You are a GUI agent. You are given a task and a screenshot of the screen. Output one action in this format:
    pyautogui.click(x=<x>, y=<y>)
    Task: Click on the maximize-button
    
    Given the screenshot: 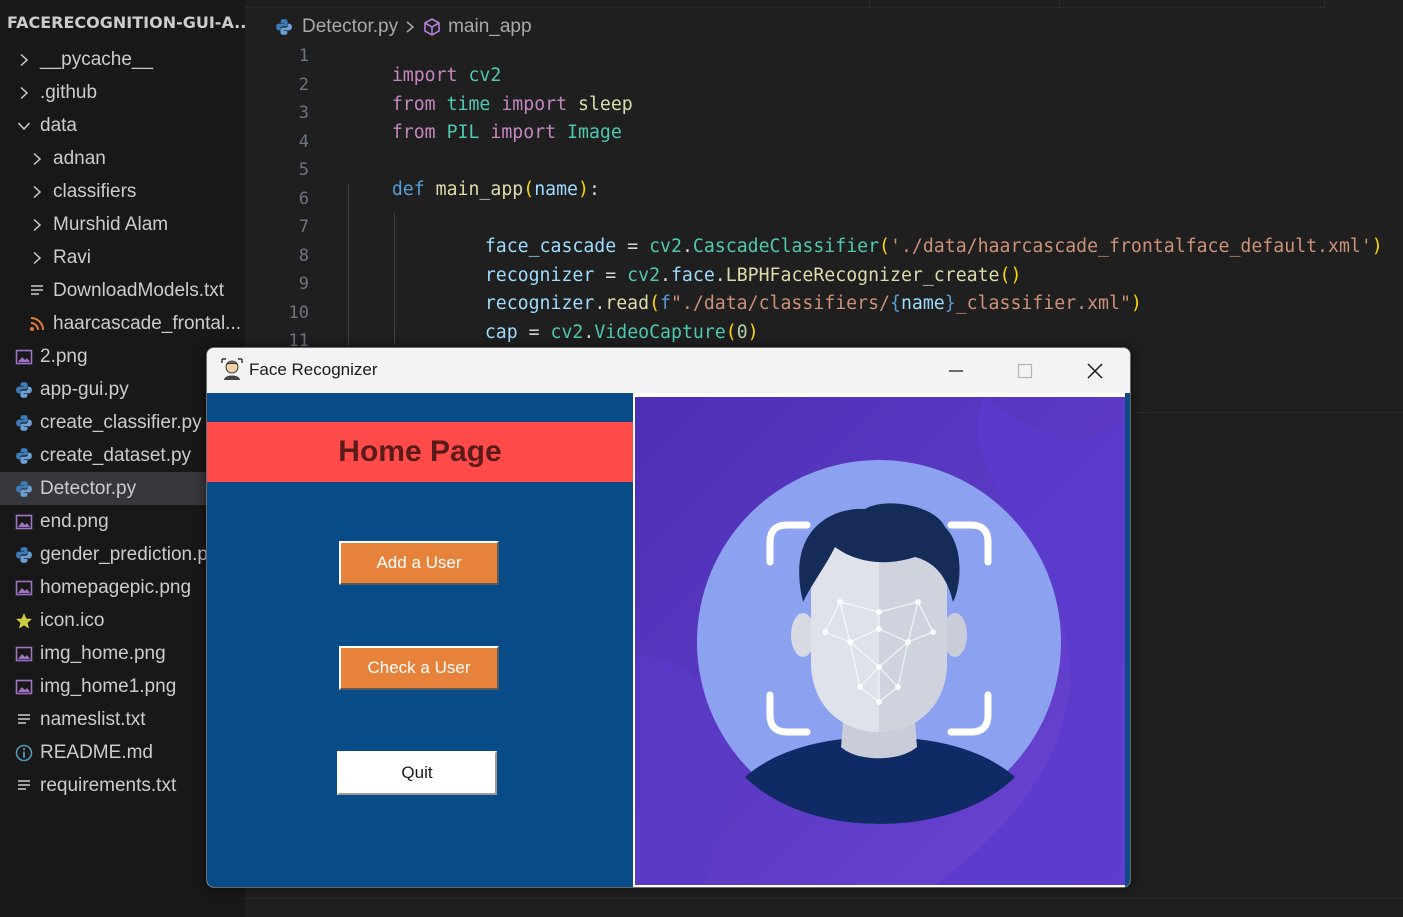 What is the action you would take?
    pyautogui.click(x=1025, y=370)
    